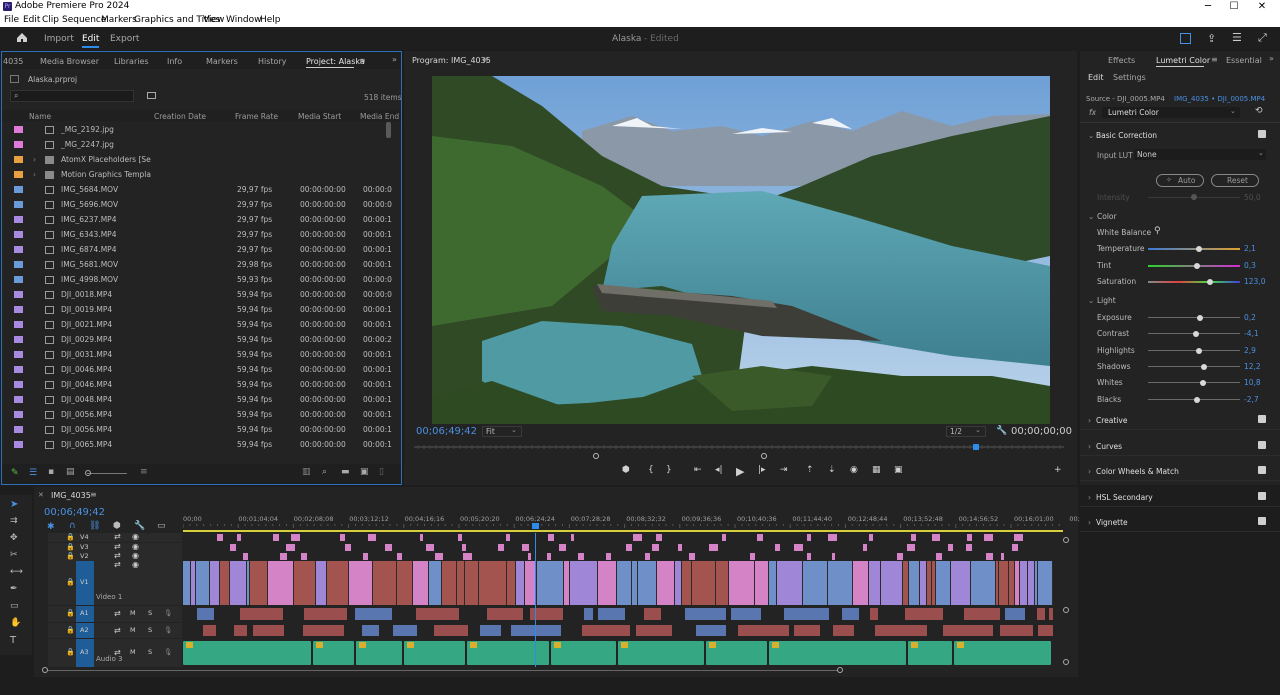 This screenshot has width=1280, height=695. I want to click on slider-value: 0,3, so click(1250, 265).